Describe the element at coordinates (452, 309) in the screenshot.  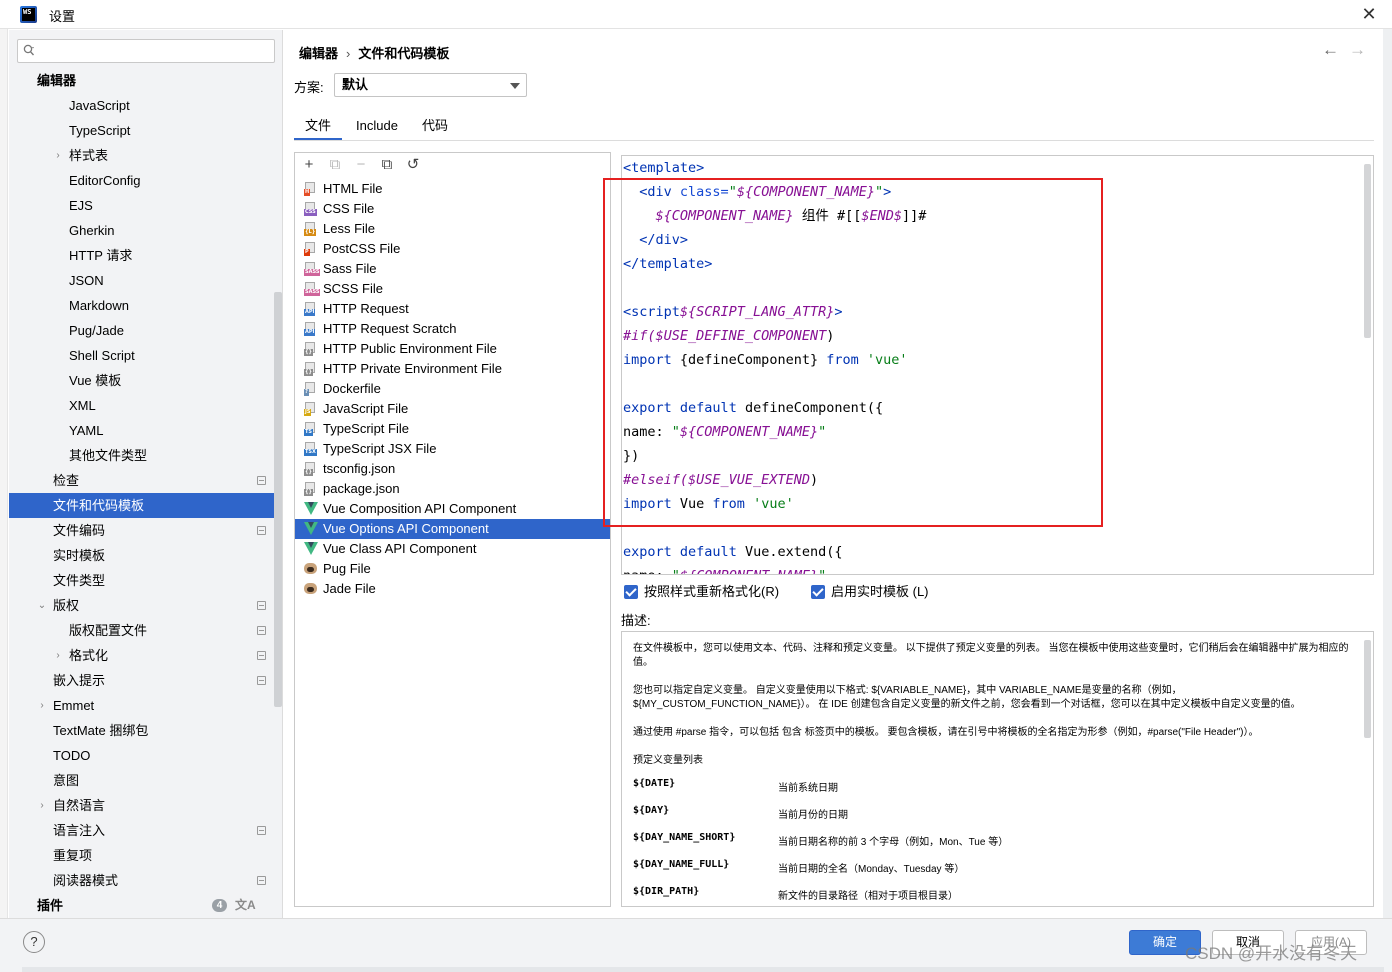
I see `template-list-item: API HTTP Request` at that location.